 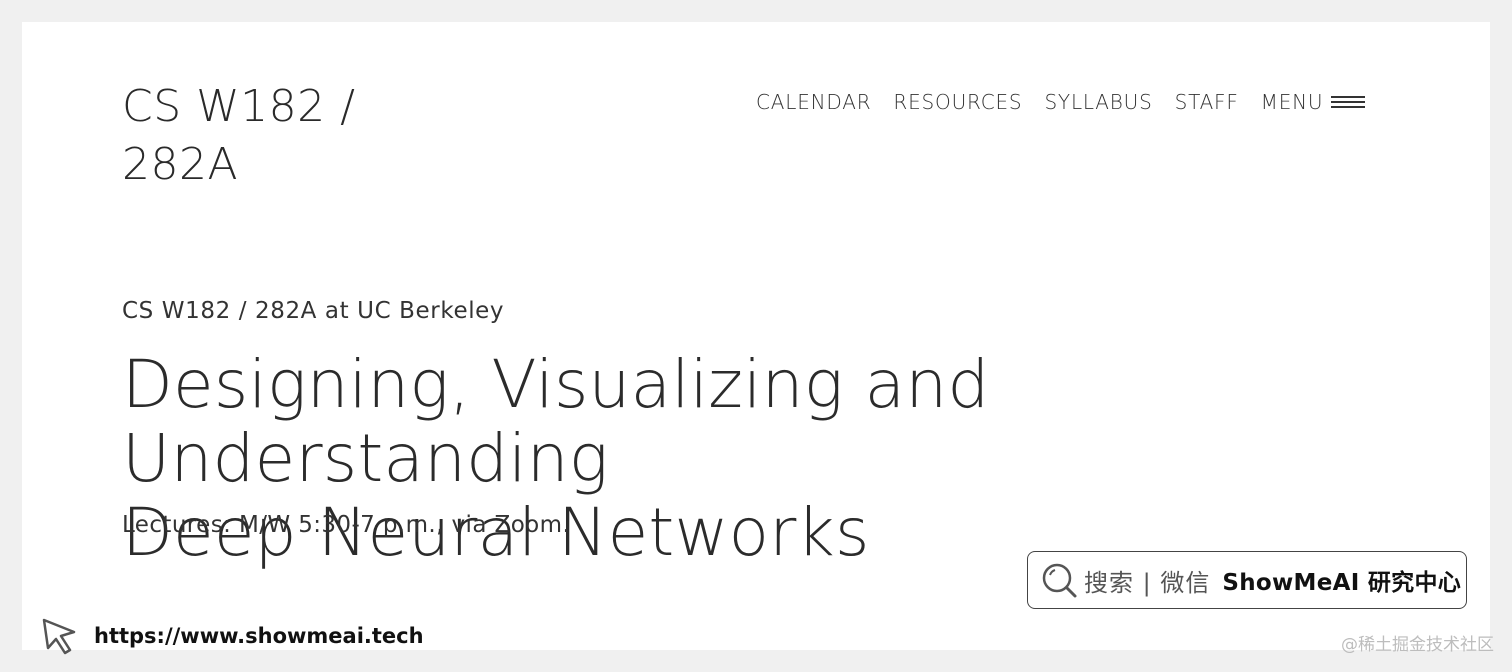 What do you see at coordinates (313, 311) in the screenshot?
I see `course-kicker: CS W182 / 282A at UC Berkeley` at bounding box center [313, 311].